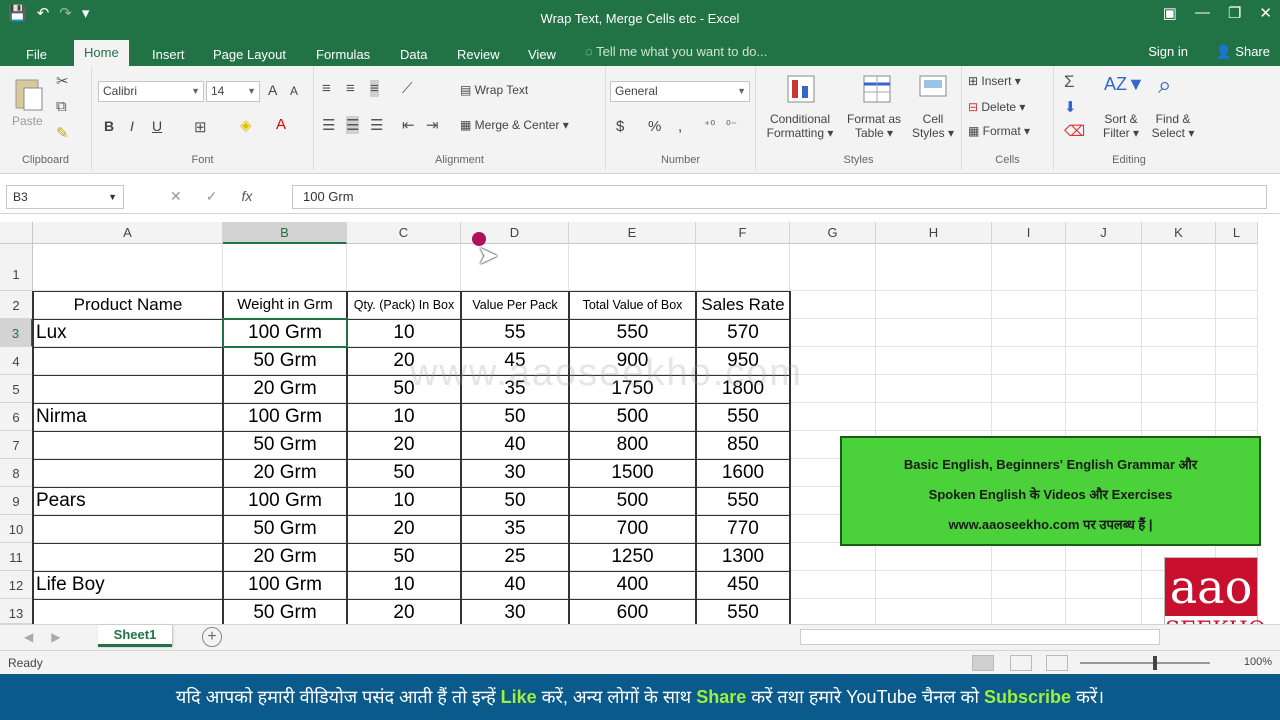  Describe the element at coordinates (620, 126) in the screenshot. I see `currency-button: $` at that location.